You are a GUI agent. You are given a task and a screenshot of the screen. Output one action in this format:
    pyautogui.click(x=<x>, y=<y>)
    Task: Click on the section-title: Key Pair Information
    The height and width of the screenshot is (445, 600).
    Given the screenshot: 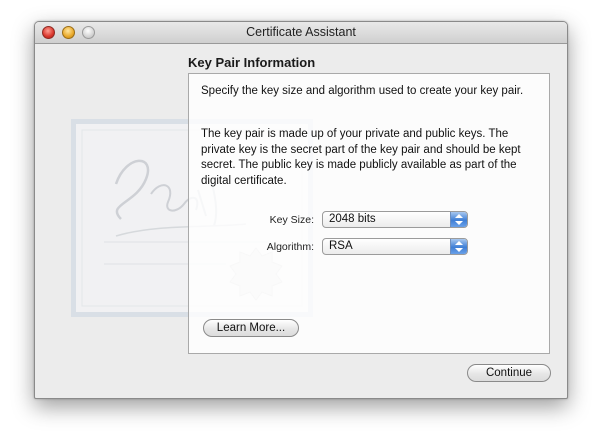 What is the action you would take?
    pyautogui.click(x=252, y=62)
    